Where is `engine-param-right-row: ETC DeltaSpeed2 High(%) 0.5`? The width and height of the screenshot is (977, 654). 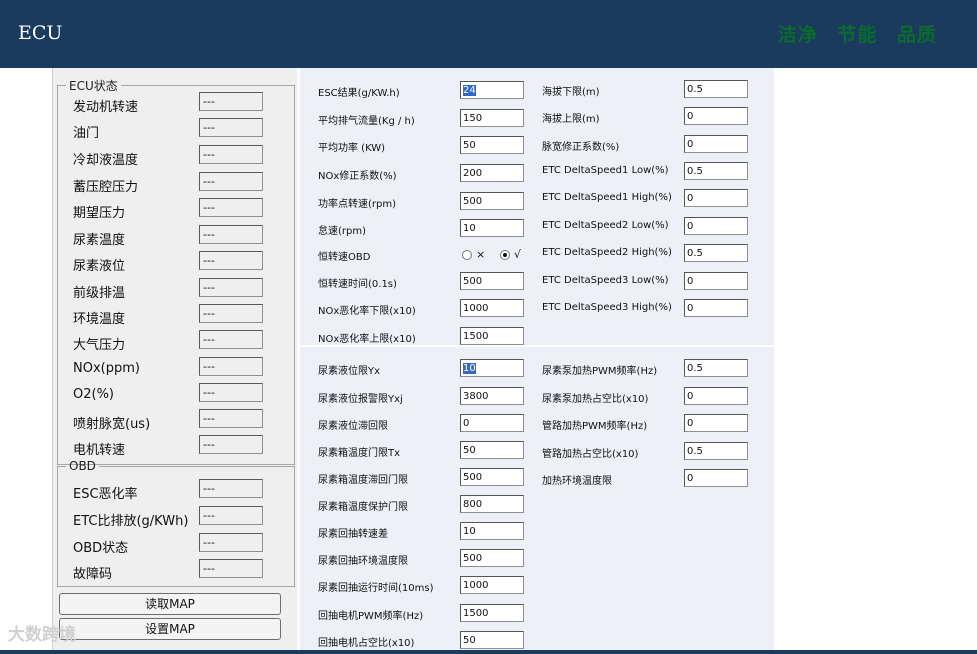
engine-param-right-row: ETC DeltaSpeed2 High(%) 0.5 is located at coordinates (537, 255).